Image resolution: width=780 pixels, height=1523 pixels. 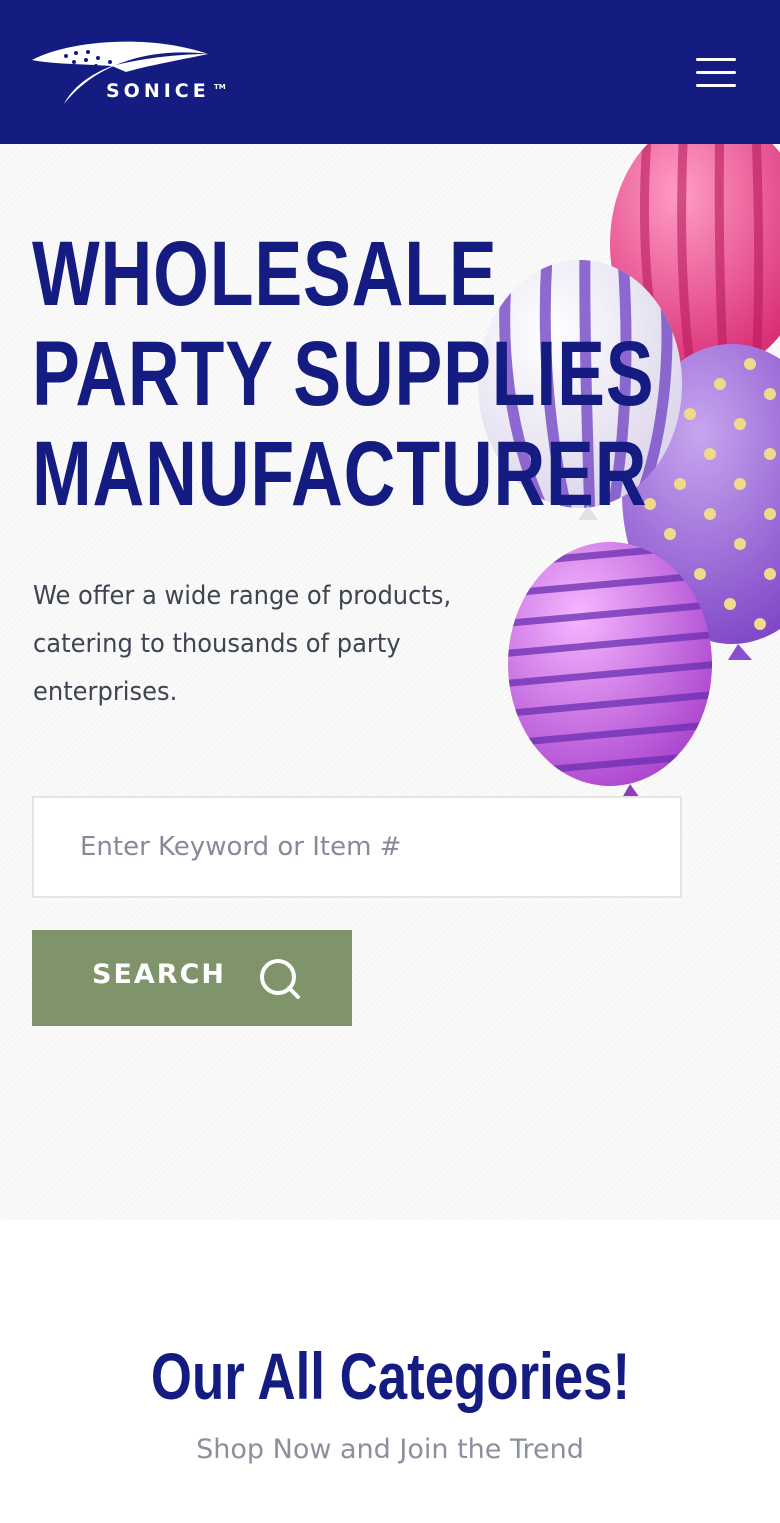 I want to click on hero-title-line: WHOLESALE, so click(x=265, y=274).